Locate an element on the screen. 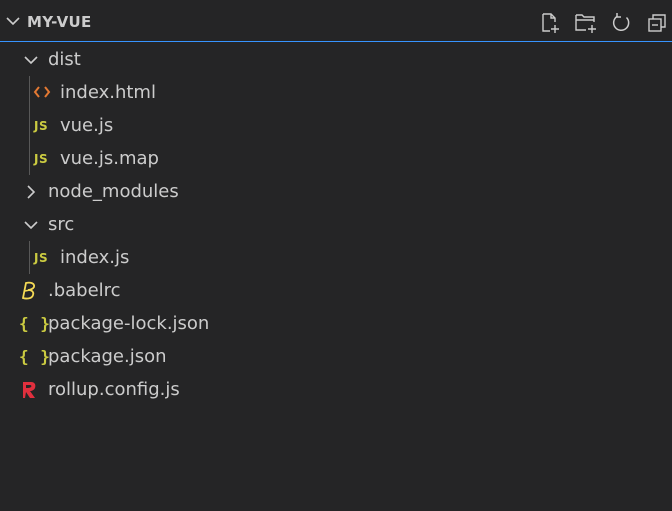 This screenshot has width=672, height=511. tree-item-label: vue.js.map is located at coordinates (109, 158).